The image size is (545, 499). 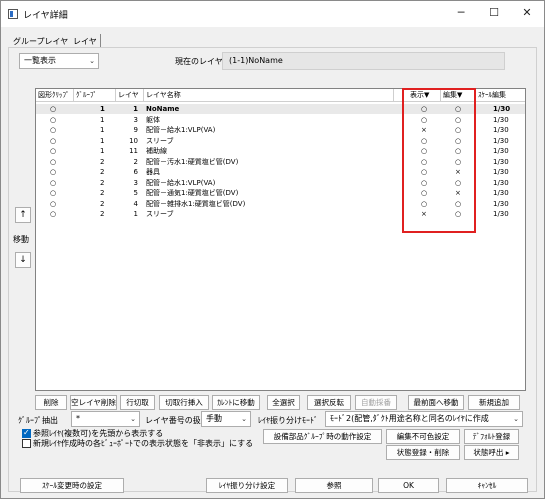 I want to click on table-row: ○ 1 1 NoName ○ ○ 1/30, so click(x=280, y=109).